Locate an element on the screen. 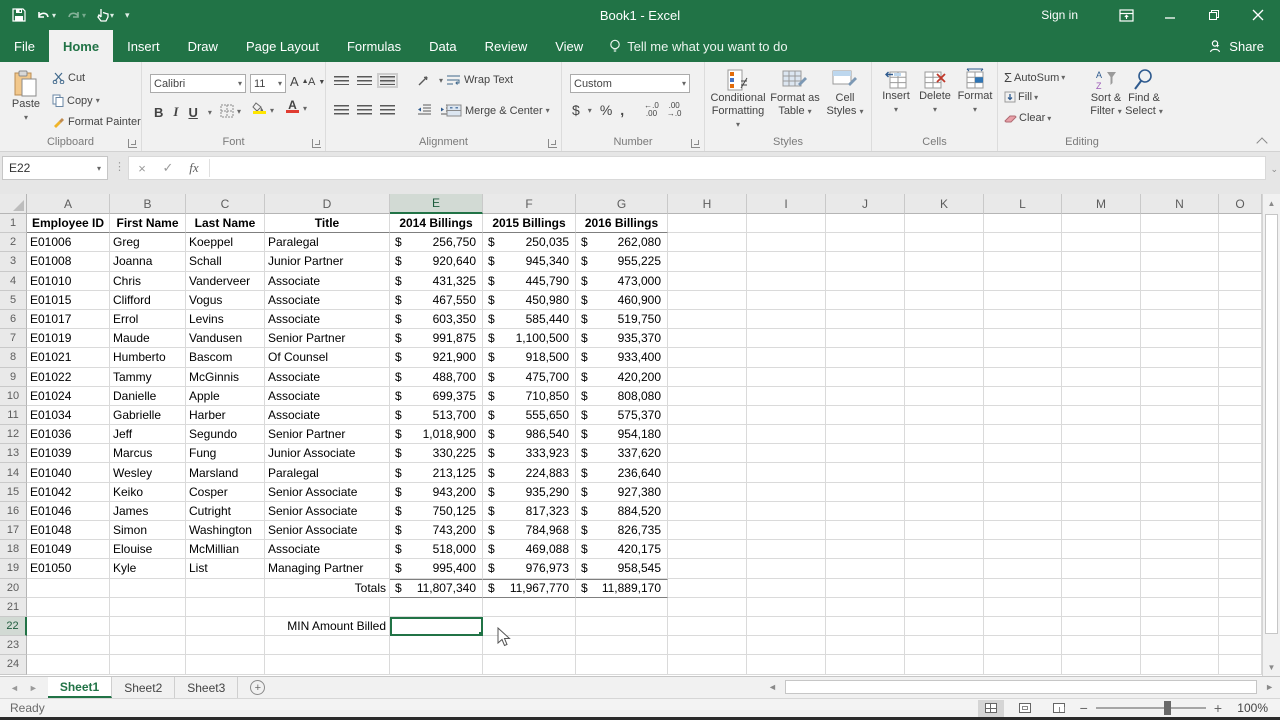  cell-G2: $262,080 is located at coordinates (622, 243).